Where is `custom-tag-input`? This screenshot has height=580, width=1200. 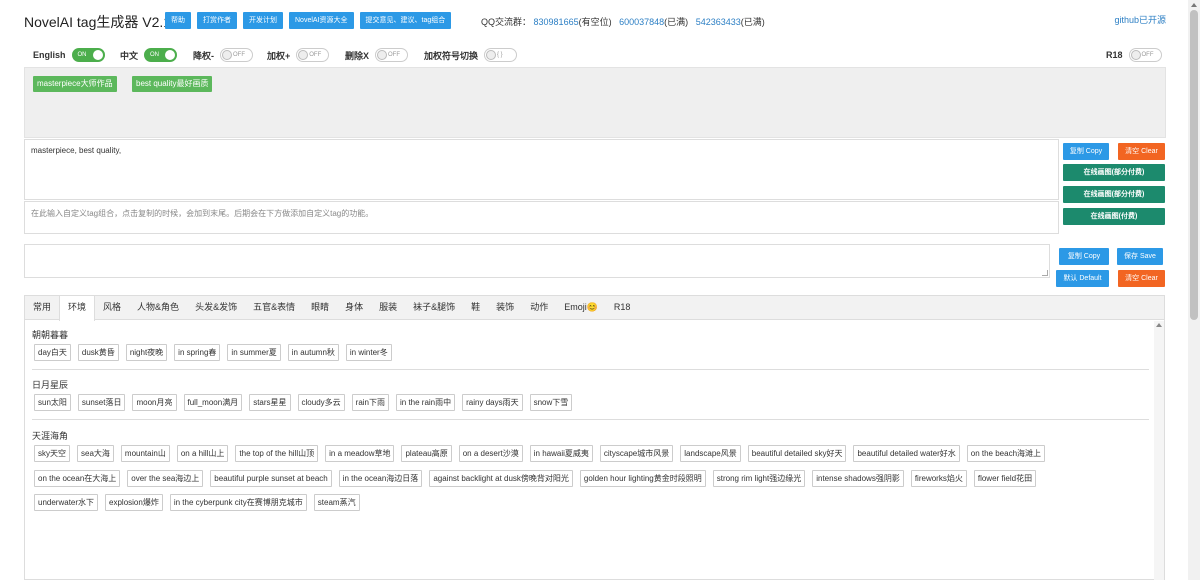 custom-tag-input is located at coordinates (537, 261).